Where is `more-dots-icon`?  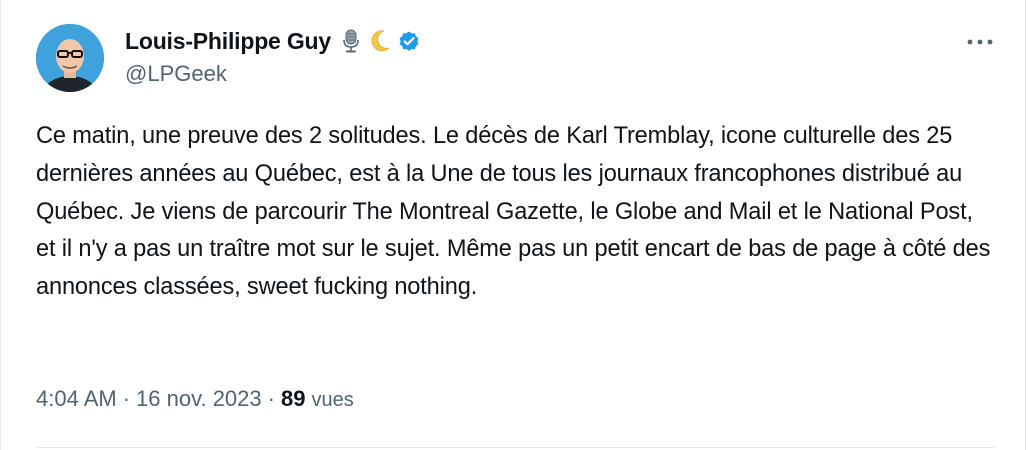
more-dots-icon is located at coordinates (980, 42).